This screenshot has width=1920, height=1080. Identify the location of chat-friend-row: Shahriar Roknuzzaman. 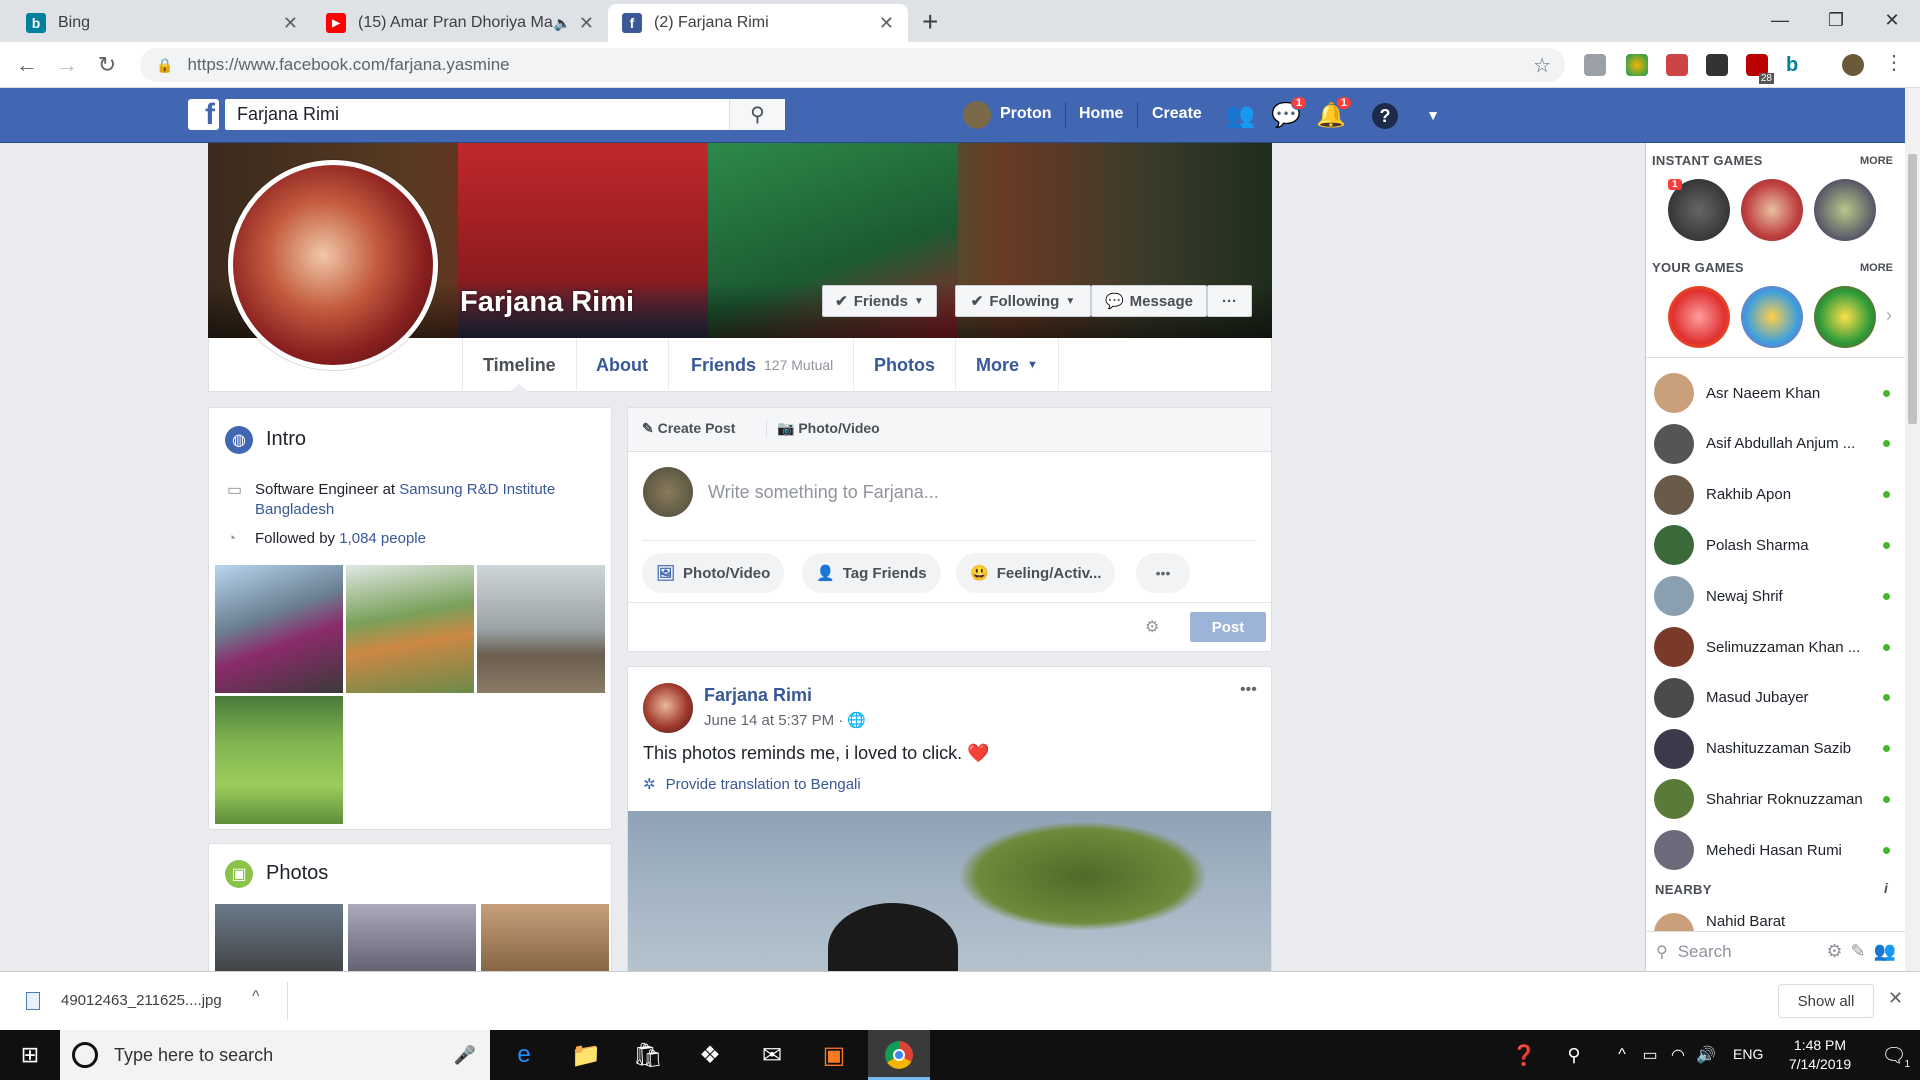
(1779, 799).